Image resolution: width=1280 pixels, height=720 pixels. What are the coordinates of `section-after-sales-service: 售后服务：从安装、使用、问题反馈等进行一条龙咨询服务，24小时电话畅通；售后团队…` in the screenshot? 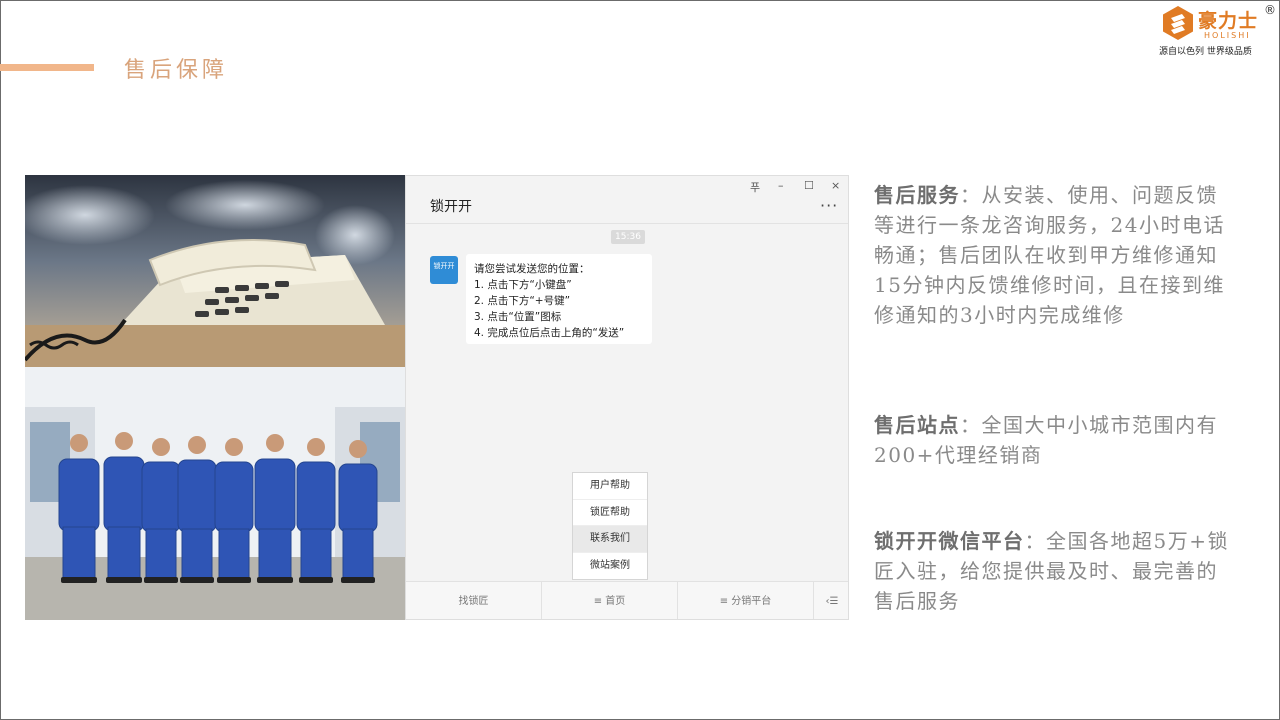 It's located at (1054, 255).